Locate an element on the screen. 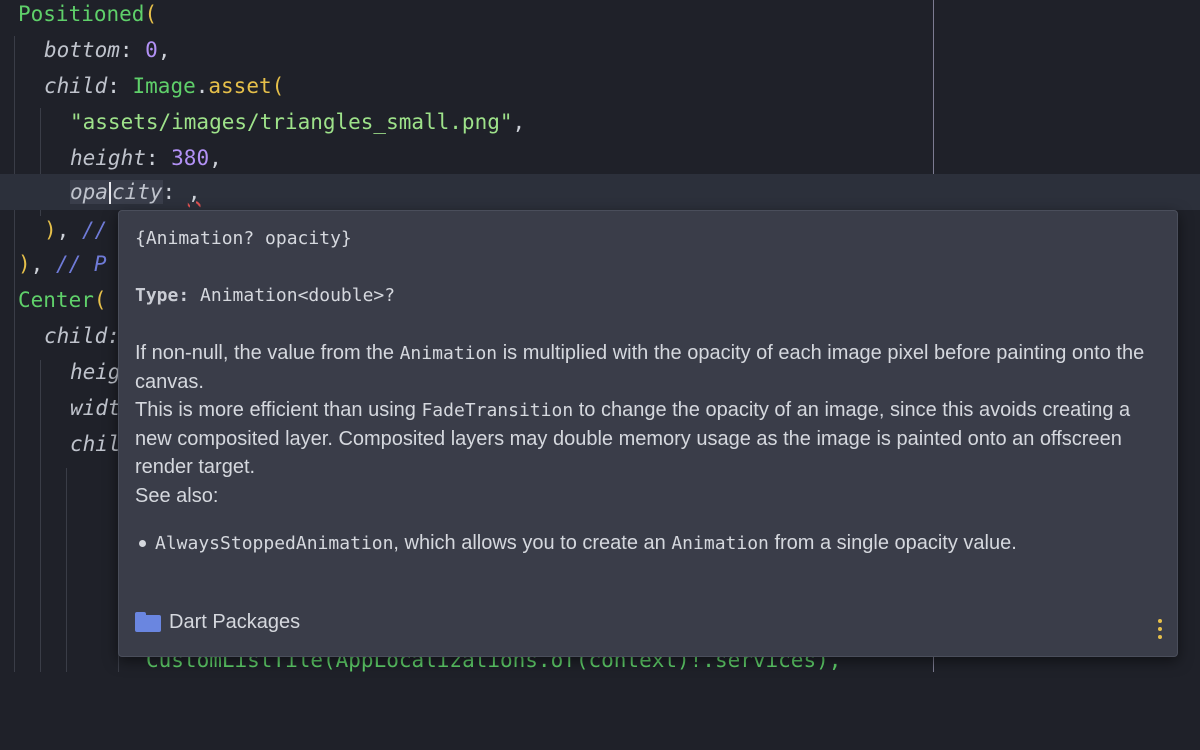  code-token: widt is located at coordinates (95, 408).